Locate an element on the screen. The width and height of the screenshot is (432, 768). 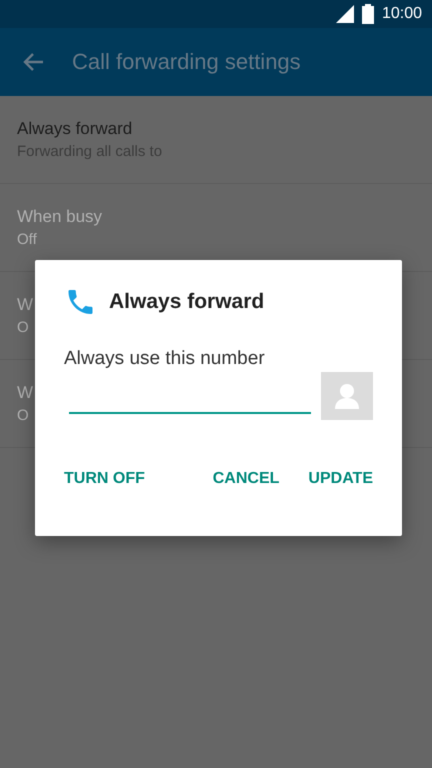
setting-title: When busy is located at coordinates (59, 217).